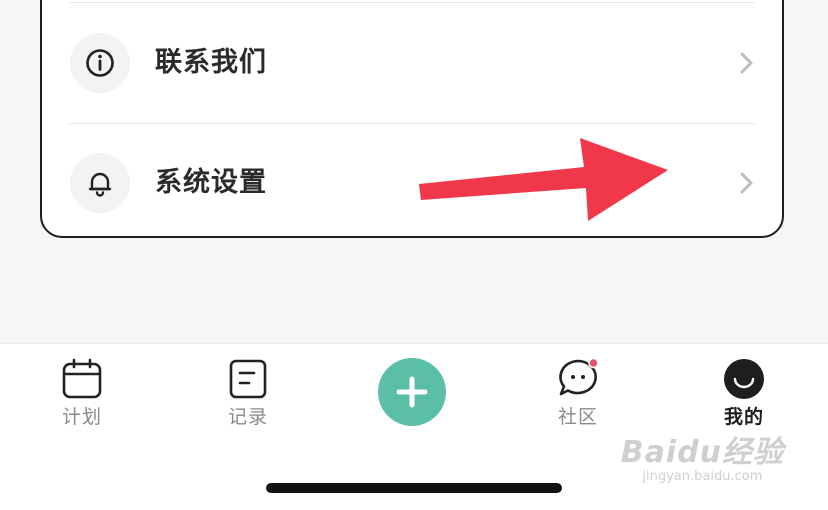  Describe the element at coordinates (100, 63) in the screenshot. I see `info-icon` at that location.